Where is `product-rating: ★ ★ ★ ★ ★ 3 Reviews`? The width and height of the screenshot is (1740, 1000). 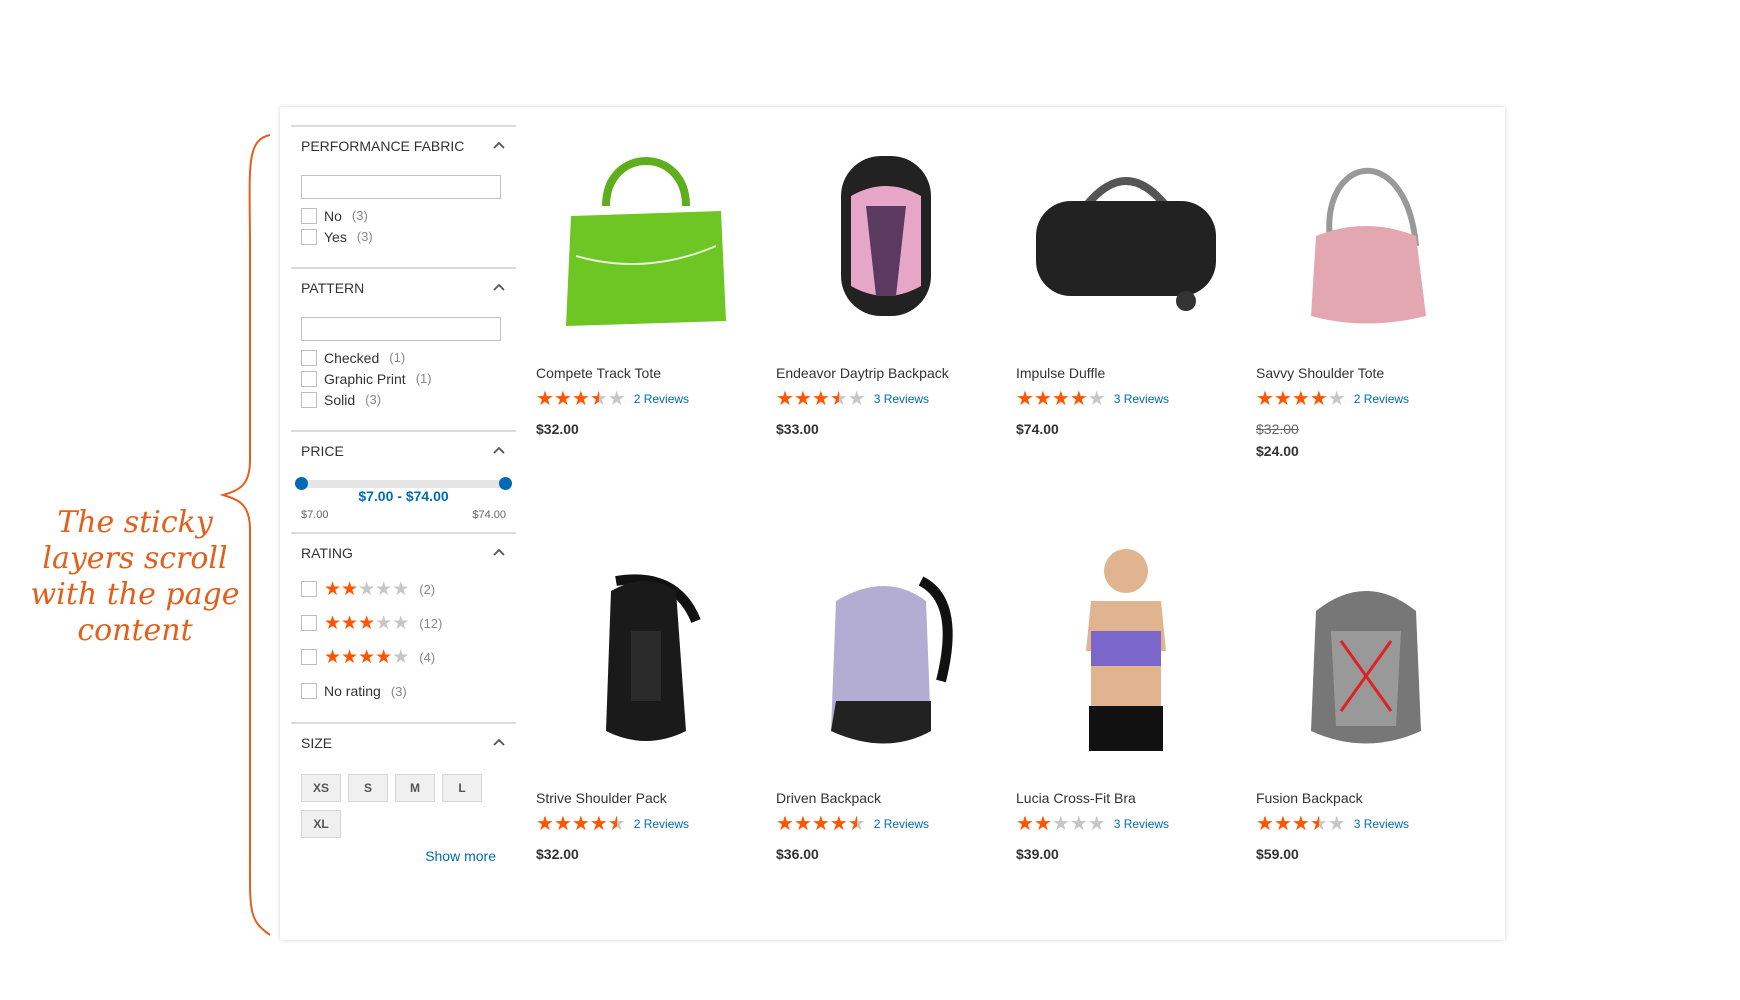 product-rating: ★ ★ ★ ★ ★ 3 Reviews is located at coordinates (886, 399).